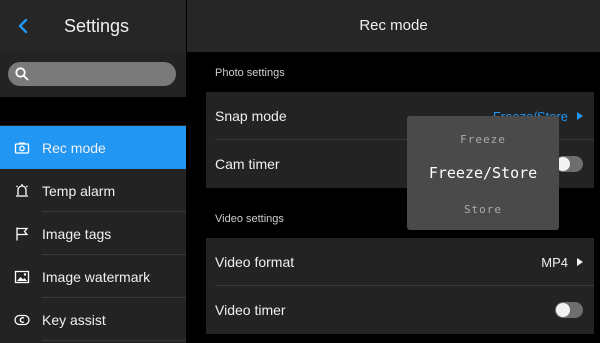  I want to click on video-format-row: Video format MP4, so click(400, 262).